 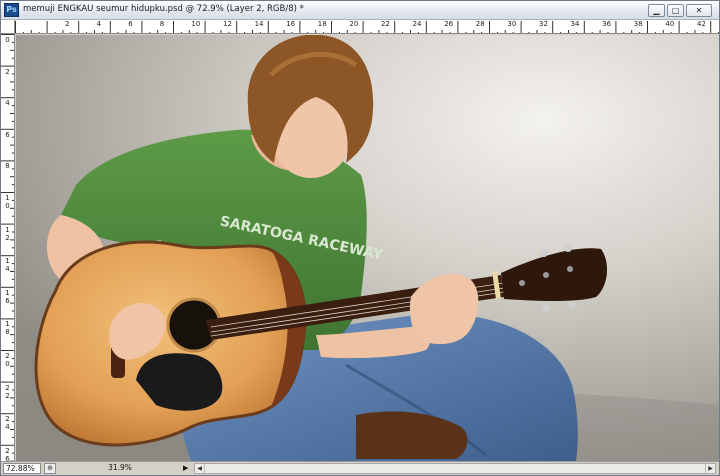 What do you see at coordinates (7, 328) in the screenshot?
I see `ruler-tick-label: 1 8` at bounding box center [7, 328].